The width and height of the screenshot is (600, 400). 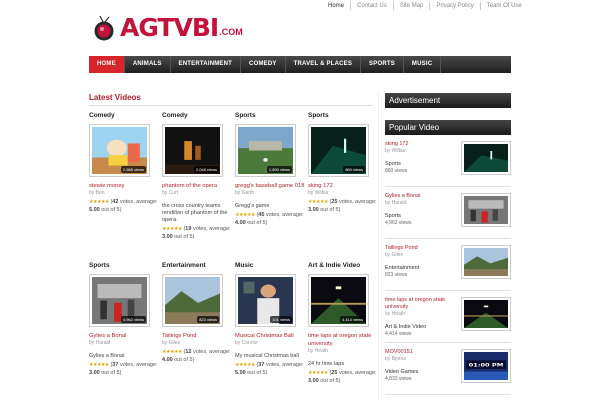 What do you see at coordinates (252, 206) in the screenshot?
I see `video-description: Gregg's game` at bounding box center [252, 206].